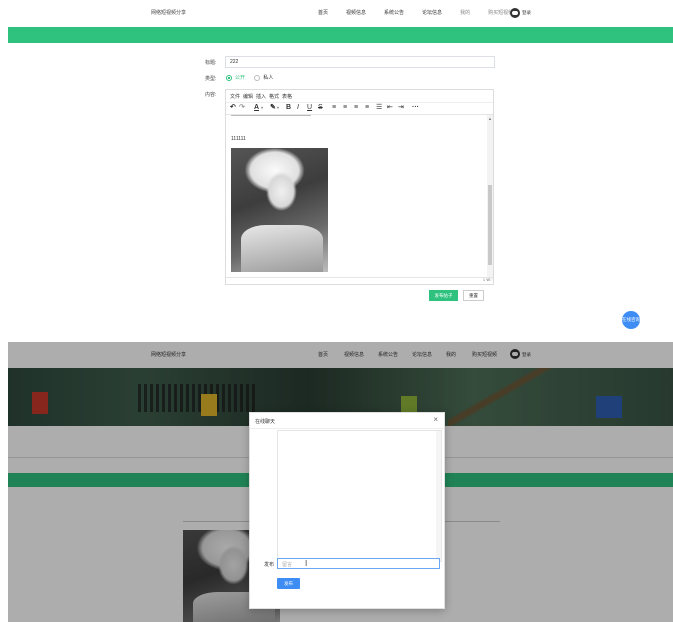  I want to click on indent-increase-icon: ⇥, so click(401, 108).